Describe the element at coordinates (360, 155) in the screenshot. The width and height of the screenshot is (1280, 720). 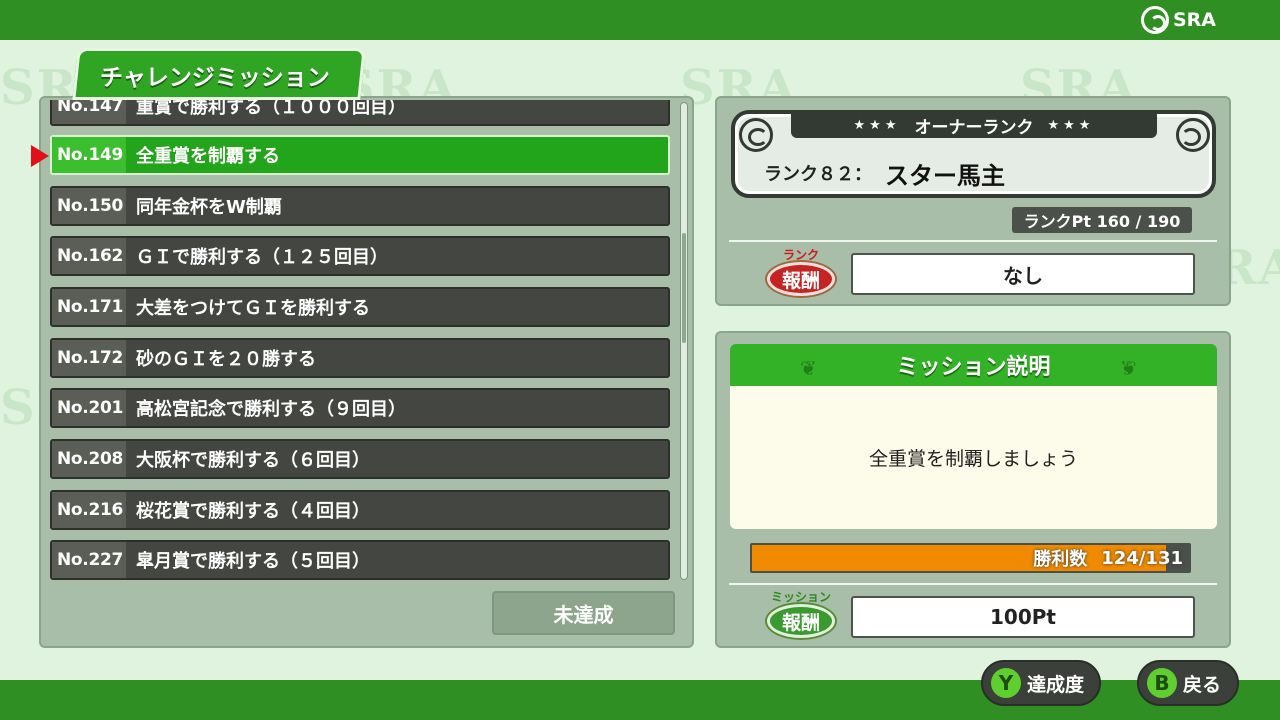
I see `mission-row-selected: No.149 全重賞を制覇する` at that location.